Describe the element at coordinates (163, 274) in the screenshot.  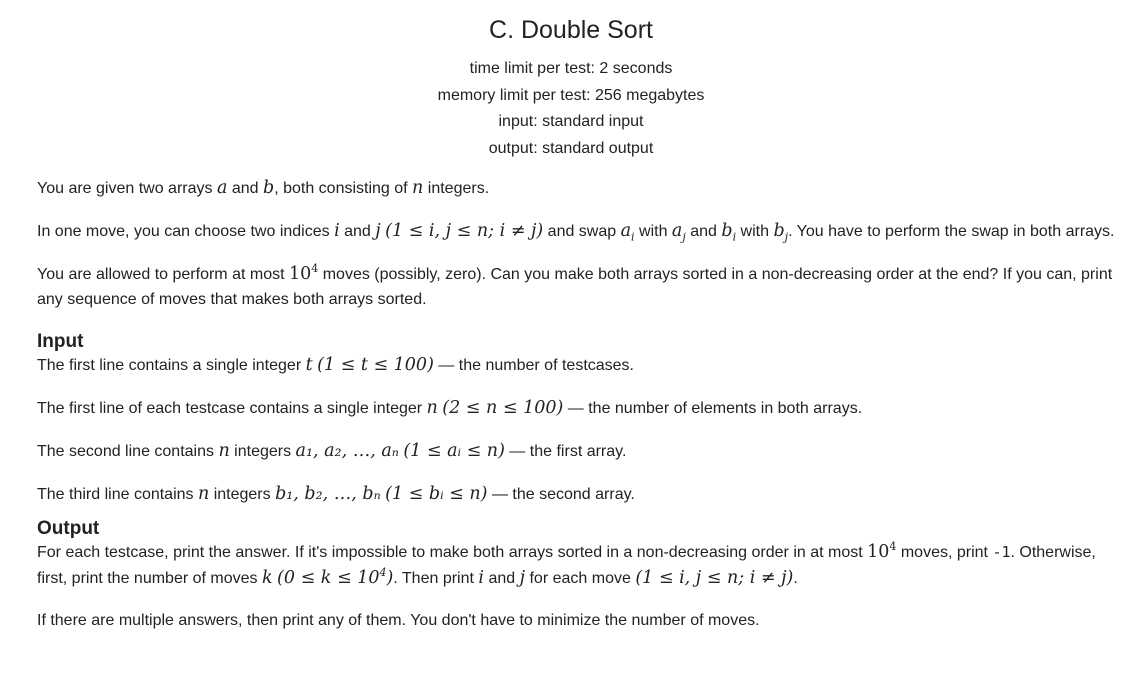
I see `text: You are allowed to perform at most` at that location.